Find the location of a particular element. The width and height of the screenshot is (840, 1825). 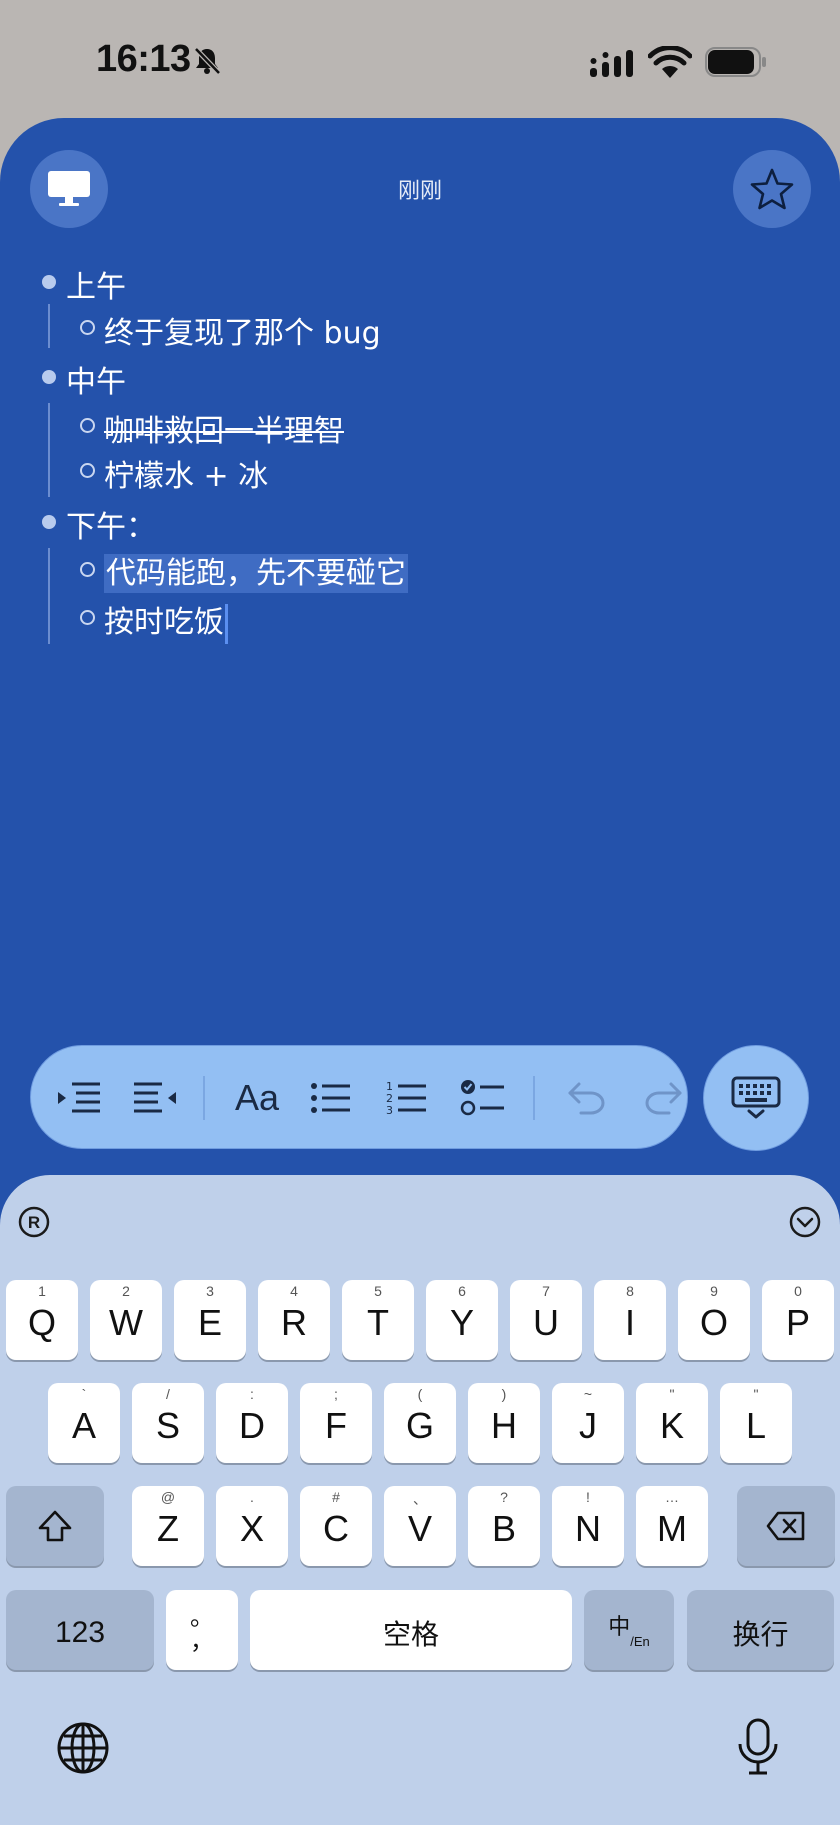

key-c: # C is located at coordinates (336, 1526).